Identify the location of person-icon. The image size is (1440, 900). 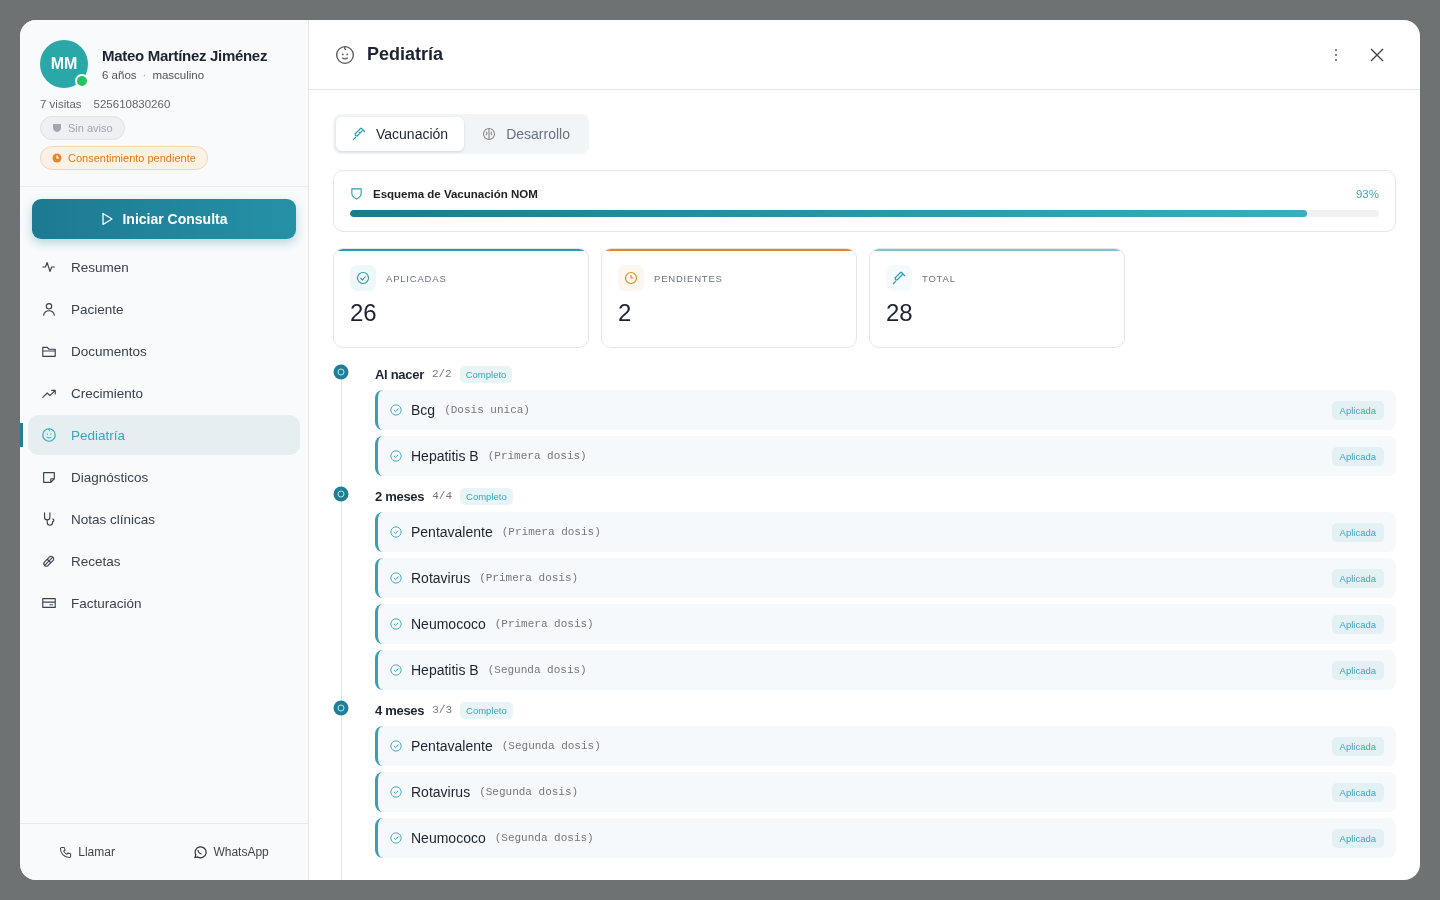
(49, 309).